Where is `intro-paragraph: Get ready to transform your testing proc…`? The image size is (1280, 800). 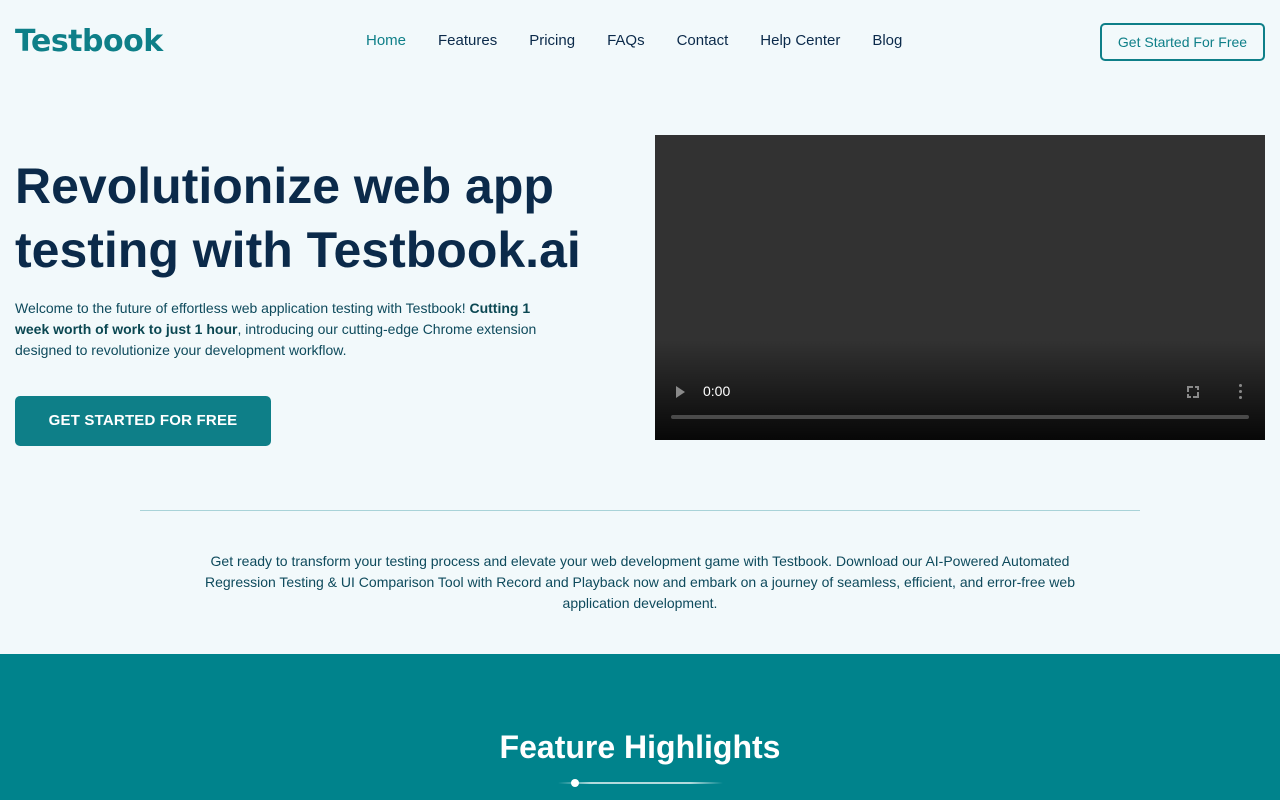 intro-paragraph: Get ready to transform your testing proc… is located at coordinates (639, 582).